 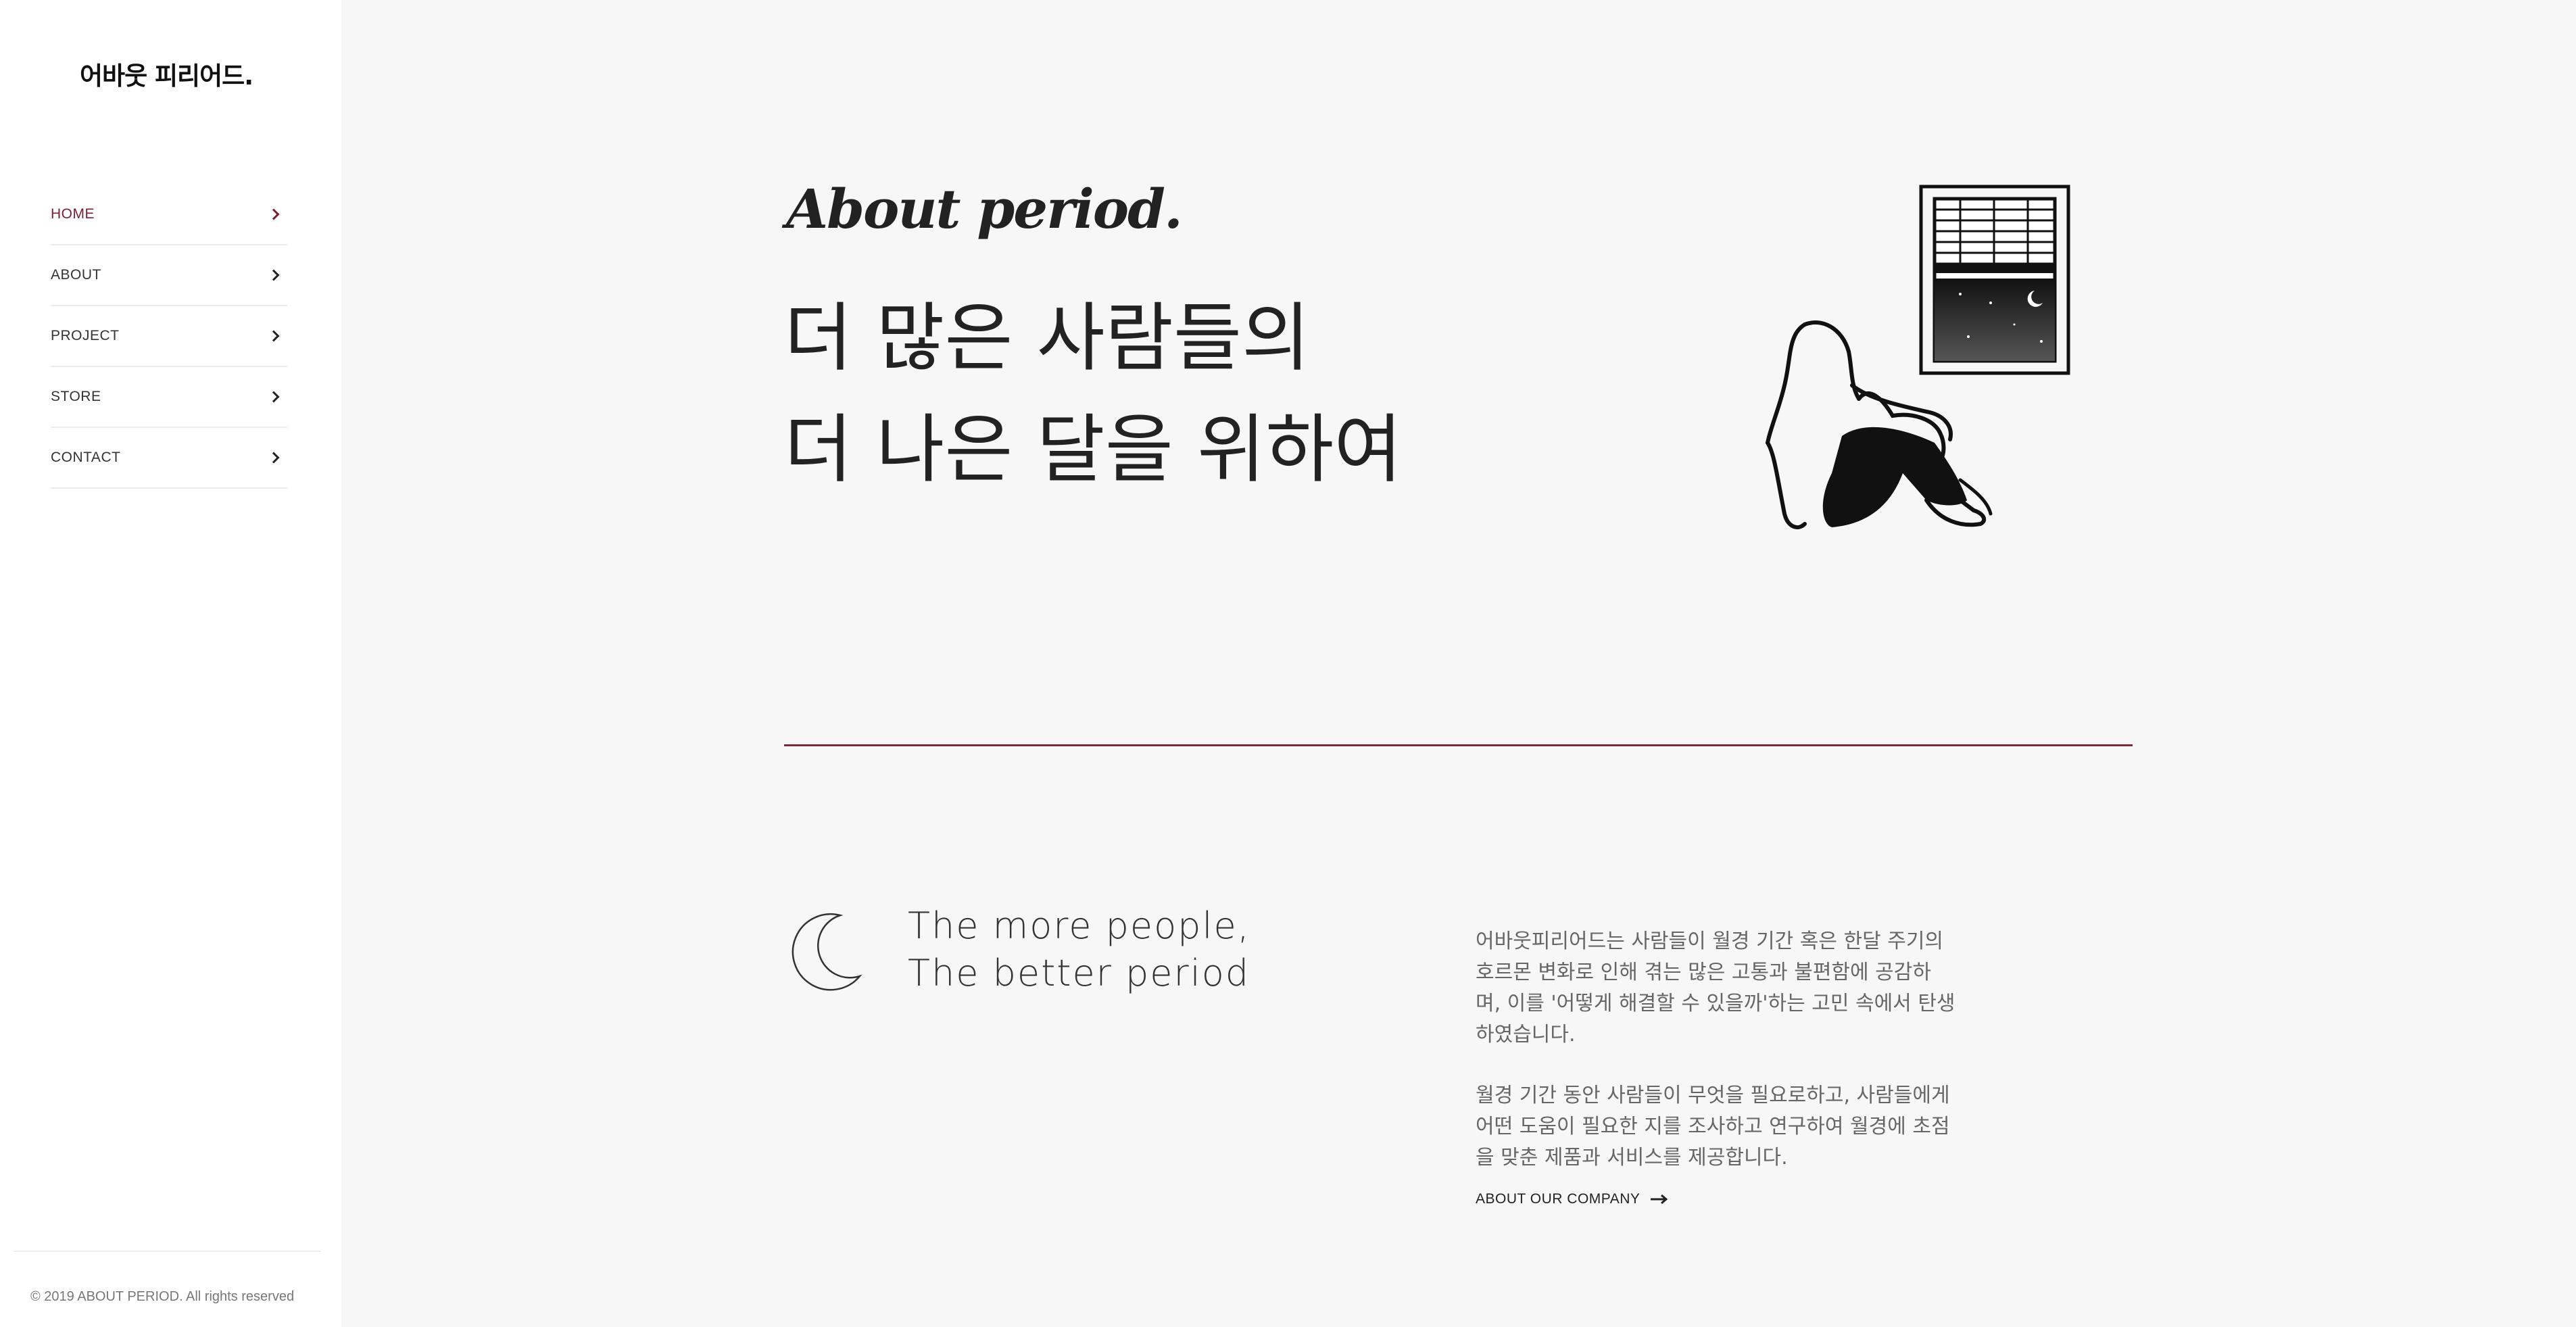 What do you see at coordinates (162, 1297) in the screenshot?
I see `copyright-text: © 2019 ABOUT PERIOD. All rights reserved` at bounding box center [162, 1297].